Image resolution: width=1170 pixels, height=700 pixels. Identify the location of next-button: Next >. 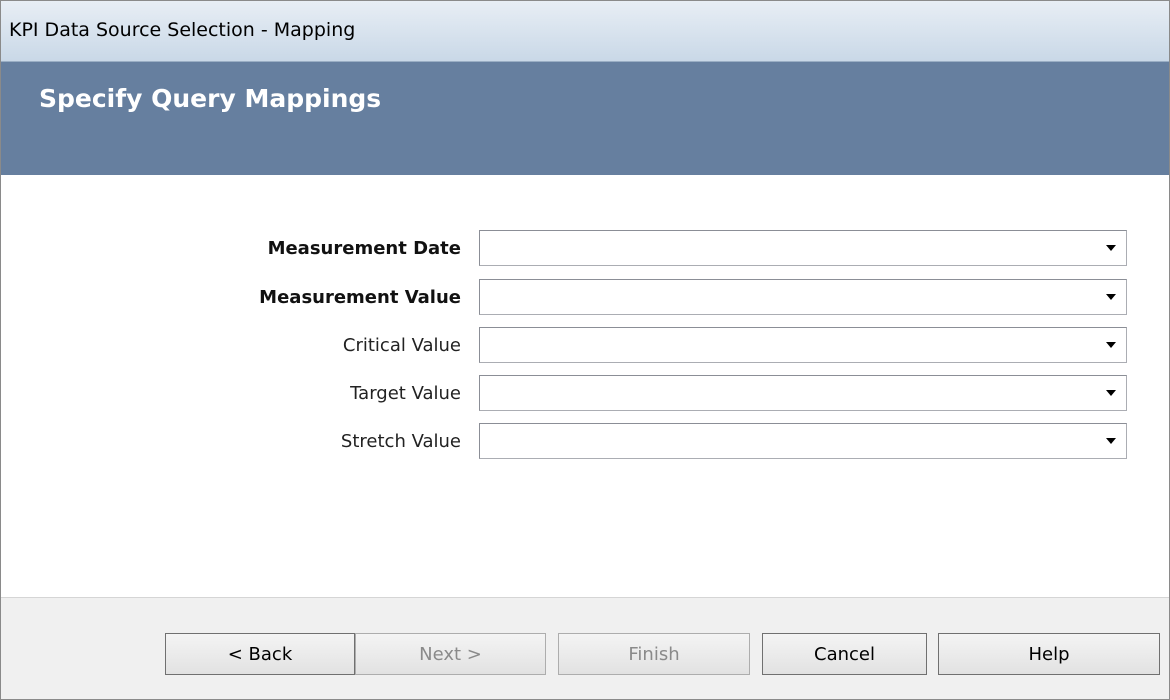
(450, 654).